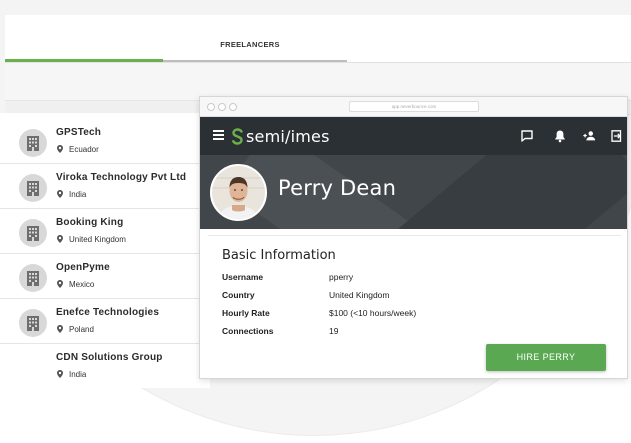  What do you see at coordinates (84, 149) in the screenshot?
I see `company-location-text: Ecuador` at bounding box center [84, 149].